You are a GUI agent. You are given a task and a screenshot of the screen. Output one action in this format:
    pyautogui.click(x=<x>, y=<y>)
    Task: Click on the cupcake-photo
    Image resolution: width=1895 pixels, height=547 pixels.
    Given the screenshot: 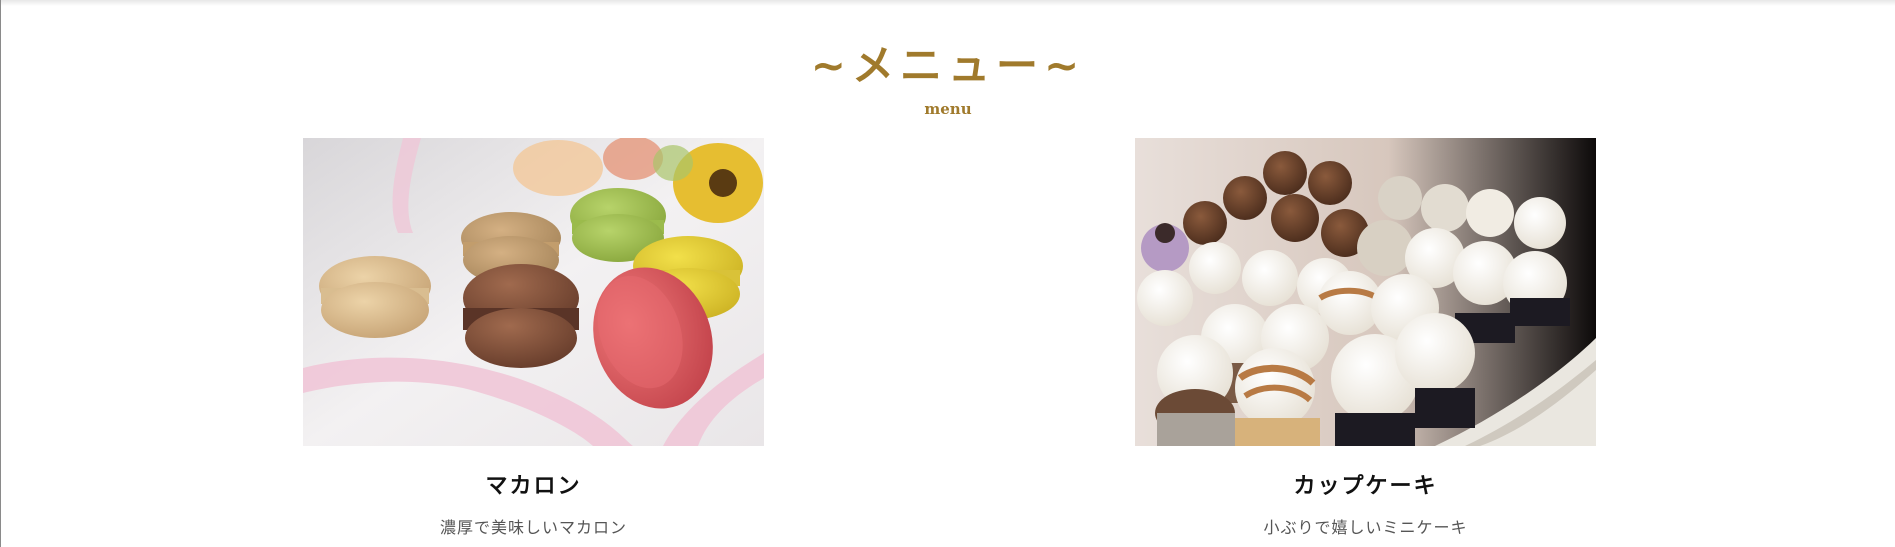 What is the action you would take?
    pyautogui.click(x=1365, y=292)
    